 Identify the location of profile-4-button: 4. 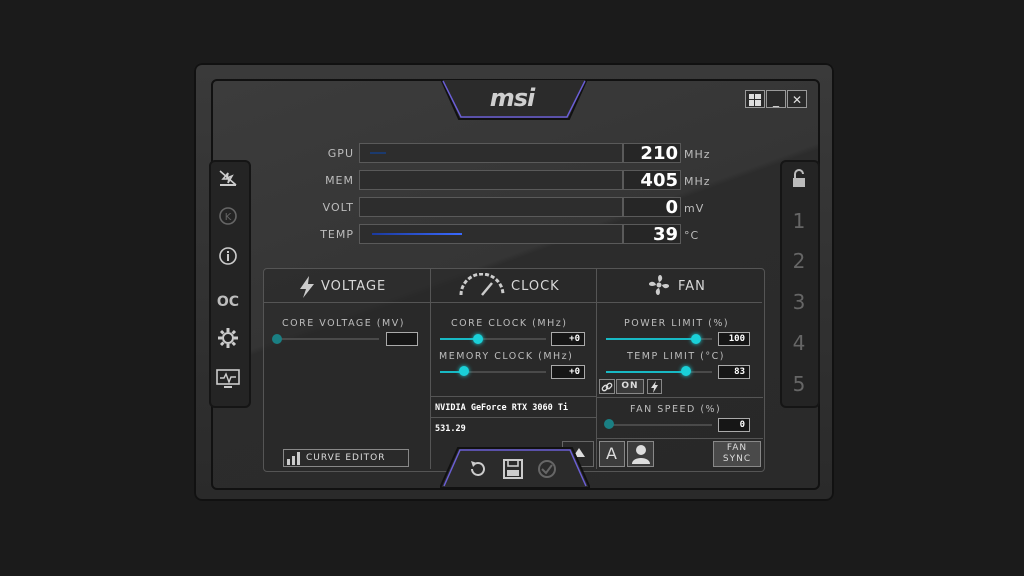
(799, 343).